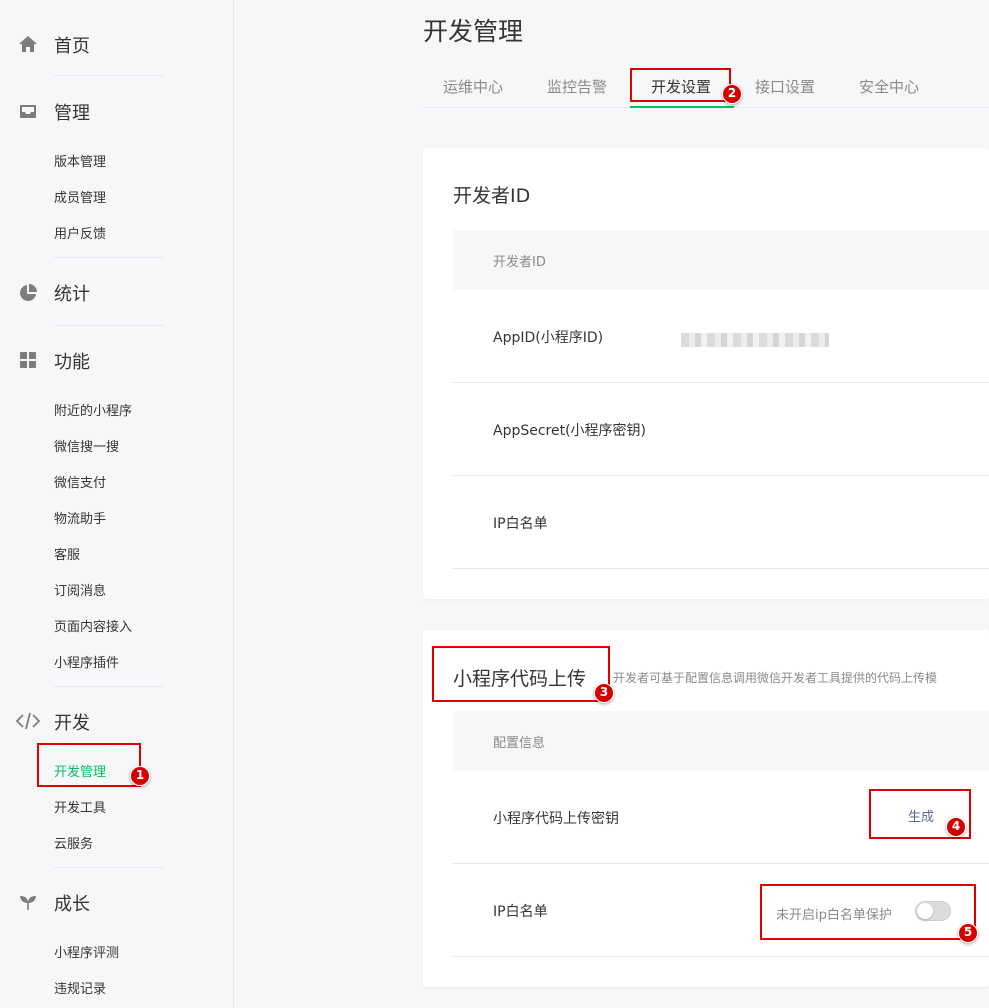 Image resolution: width=989 pixels, height=1008 pixels. What do you see at coordinates (492, 196) in the screenshot?
I see `developer-id-title: 开发者ID` at bounding box center [492, 196].